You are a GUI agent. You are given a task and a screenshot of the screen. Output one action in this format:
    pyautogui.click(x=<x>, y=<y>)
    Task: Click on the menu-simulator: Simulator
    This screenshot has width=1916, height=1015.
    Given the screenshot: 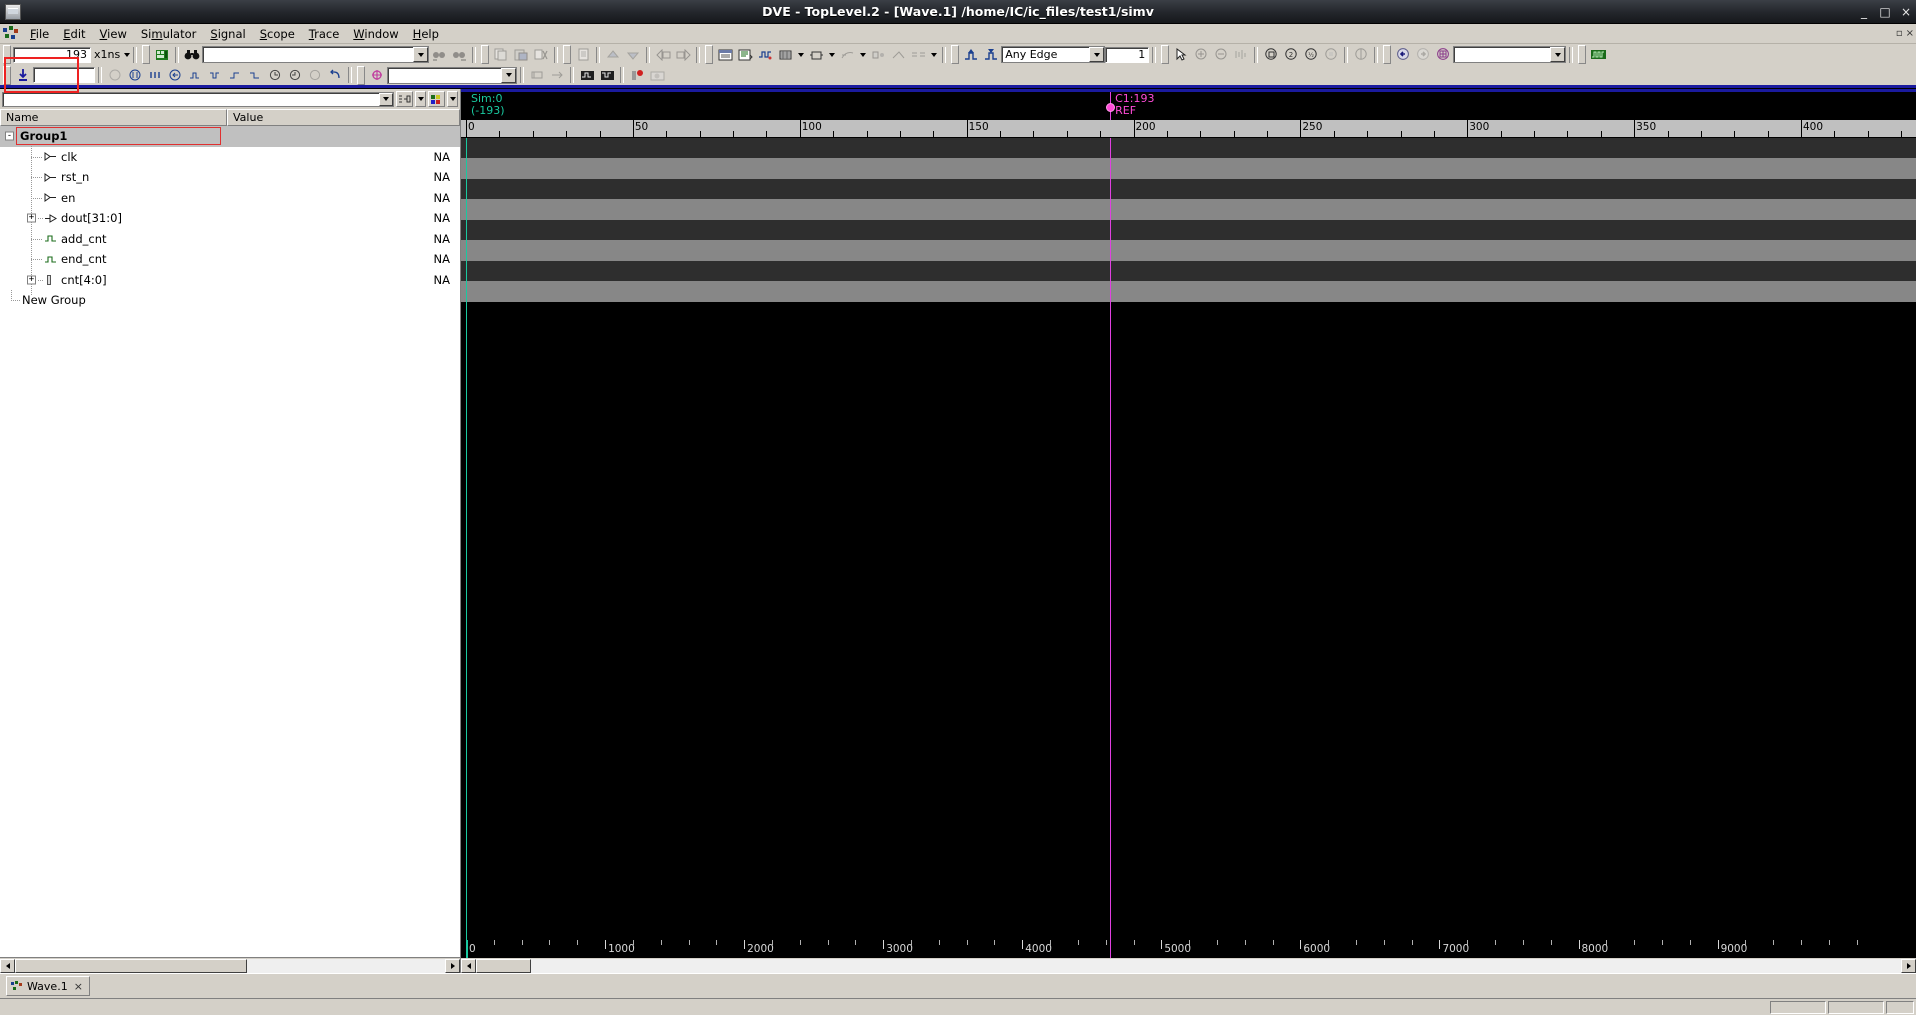 What is the action you would take?
    pyautogui.click(x=169, y=34)
    